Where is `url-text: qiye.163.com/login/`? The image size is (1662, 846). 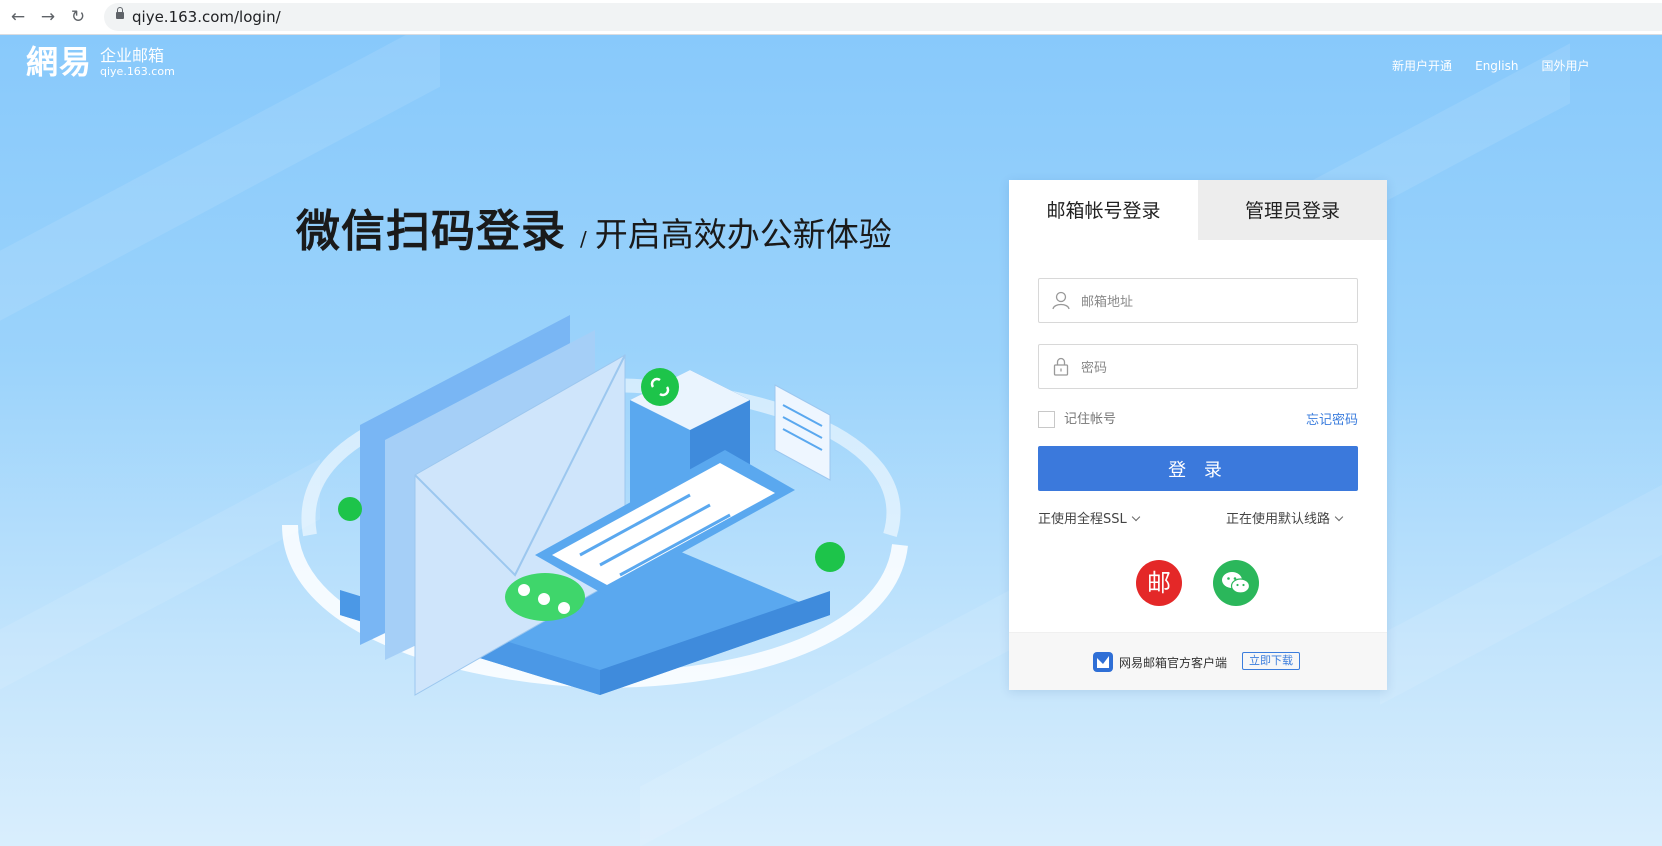 url-text: qiye.163.com/login/ is located at coordinates (206, 17).